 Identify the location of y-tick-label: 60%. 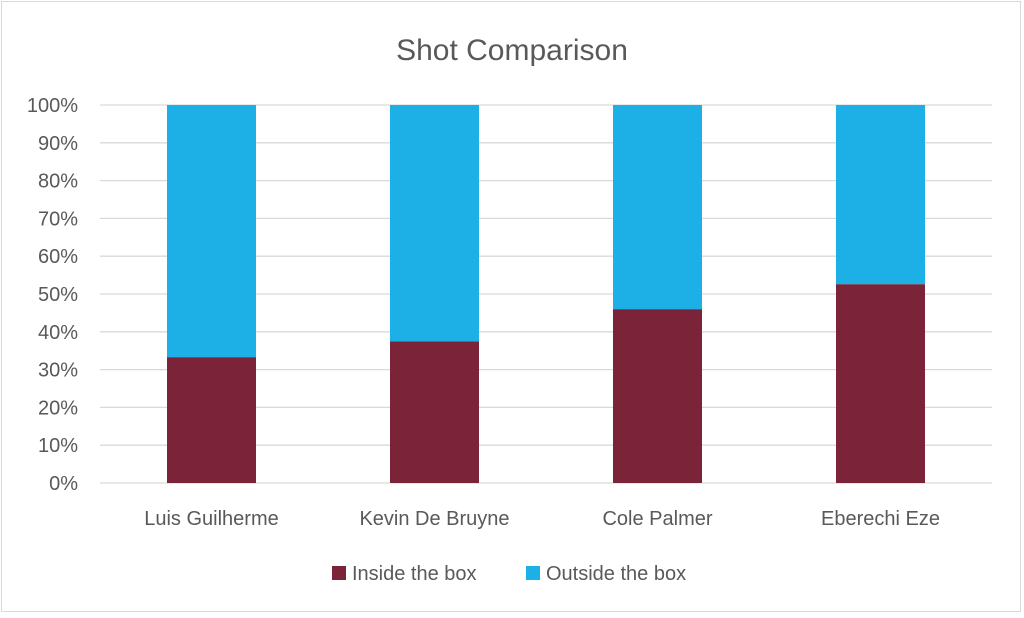
(58, 257).